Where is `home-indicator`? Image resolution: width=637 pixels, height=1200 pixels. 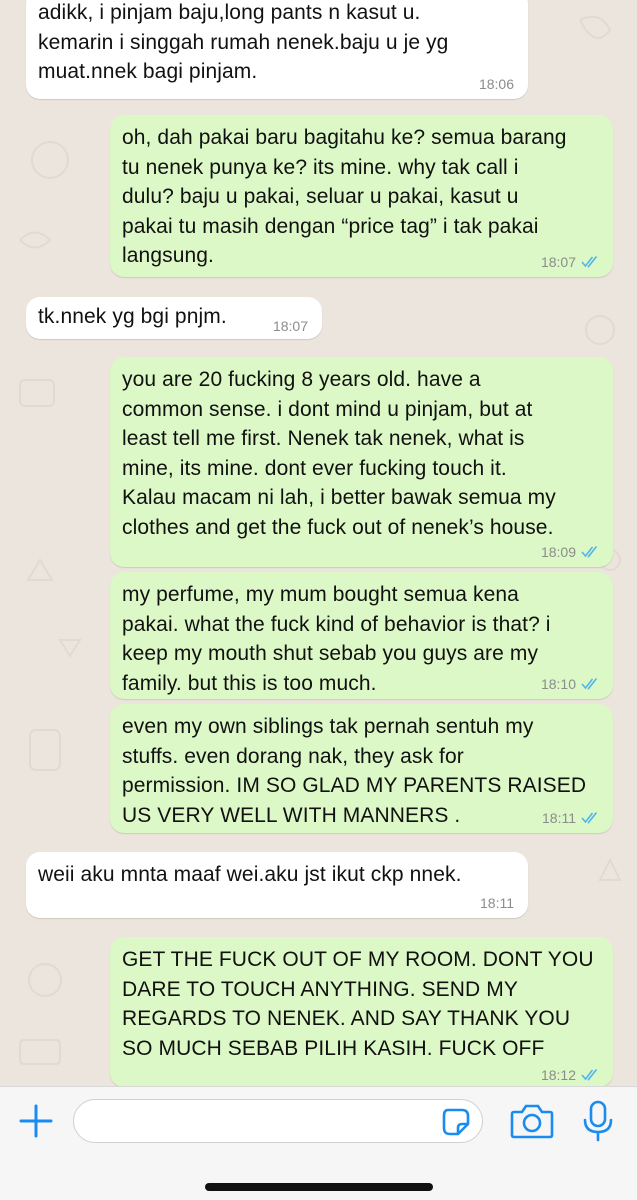
home-indicator is located at coordinates (319, 1187).